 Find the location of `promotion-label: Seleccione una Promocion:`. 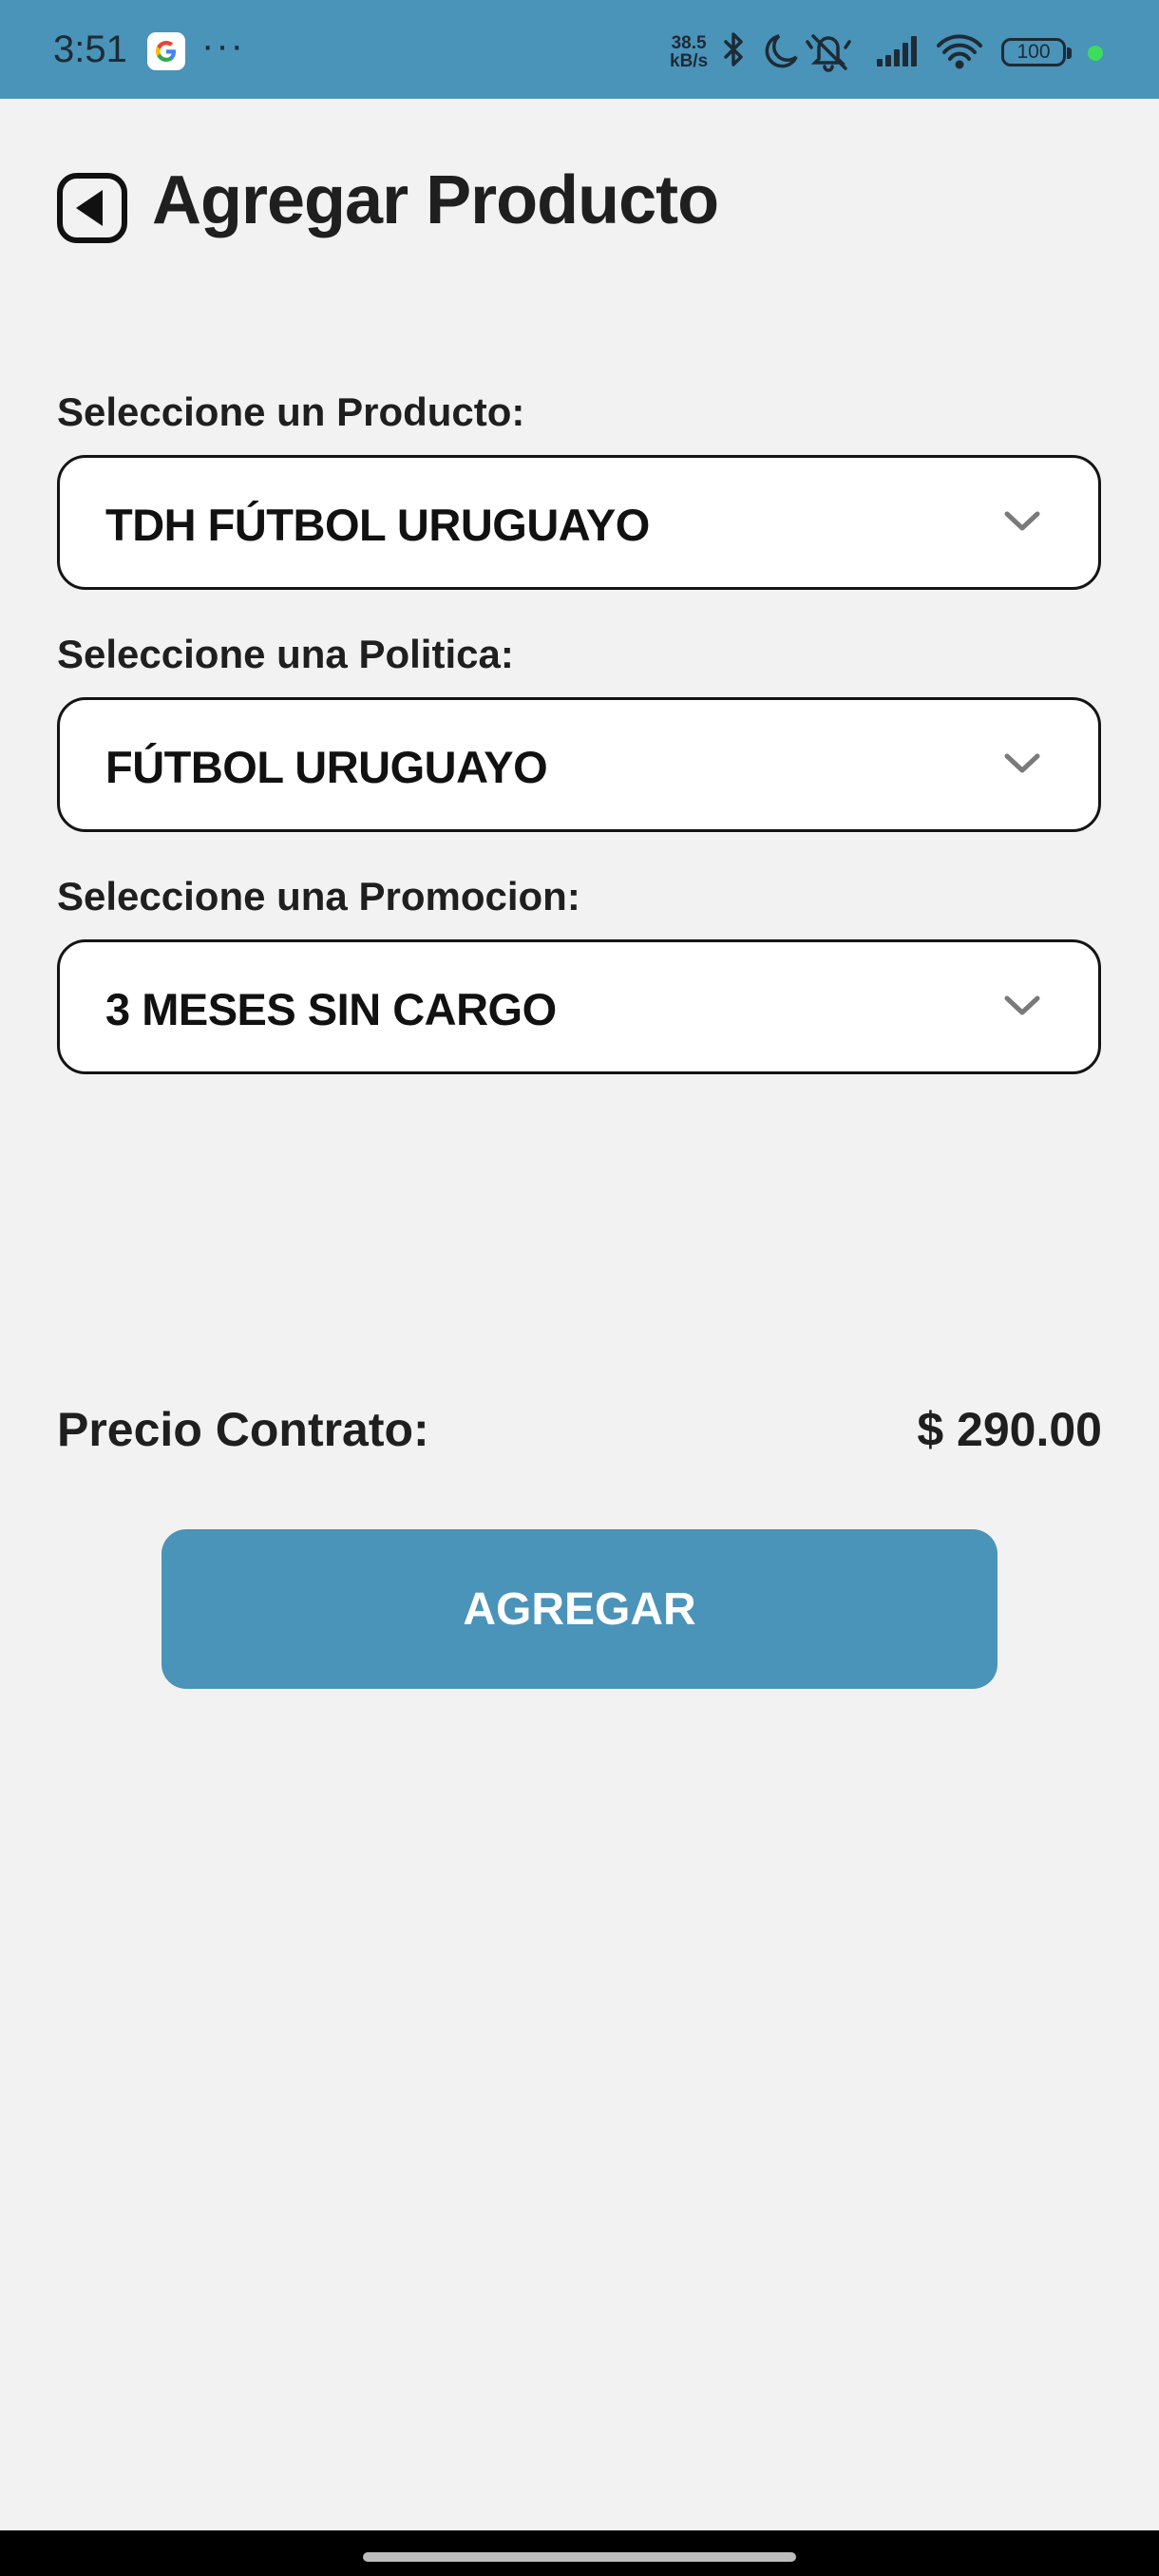

promotion-label: Seleccione una Promocion: is located at coordinates (318, 896).